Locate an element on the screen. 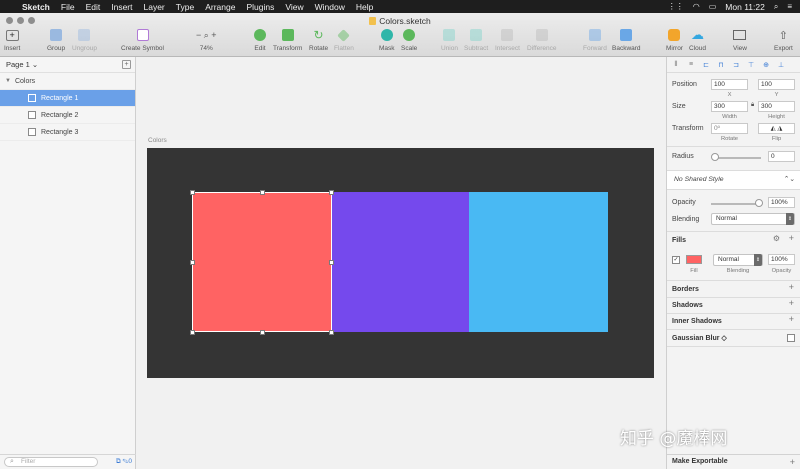  fill-blending-dropdown: Normal ⇕ is located at coordinates (738, 260).